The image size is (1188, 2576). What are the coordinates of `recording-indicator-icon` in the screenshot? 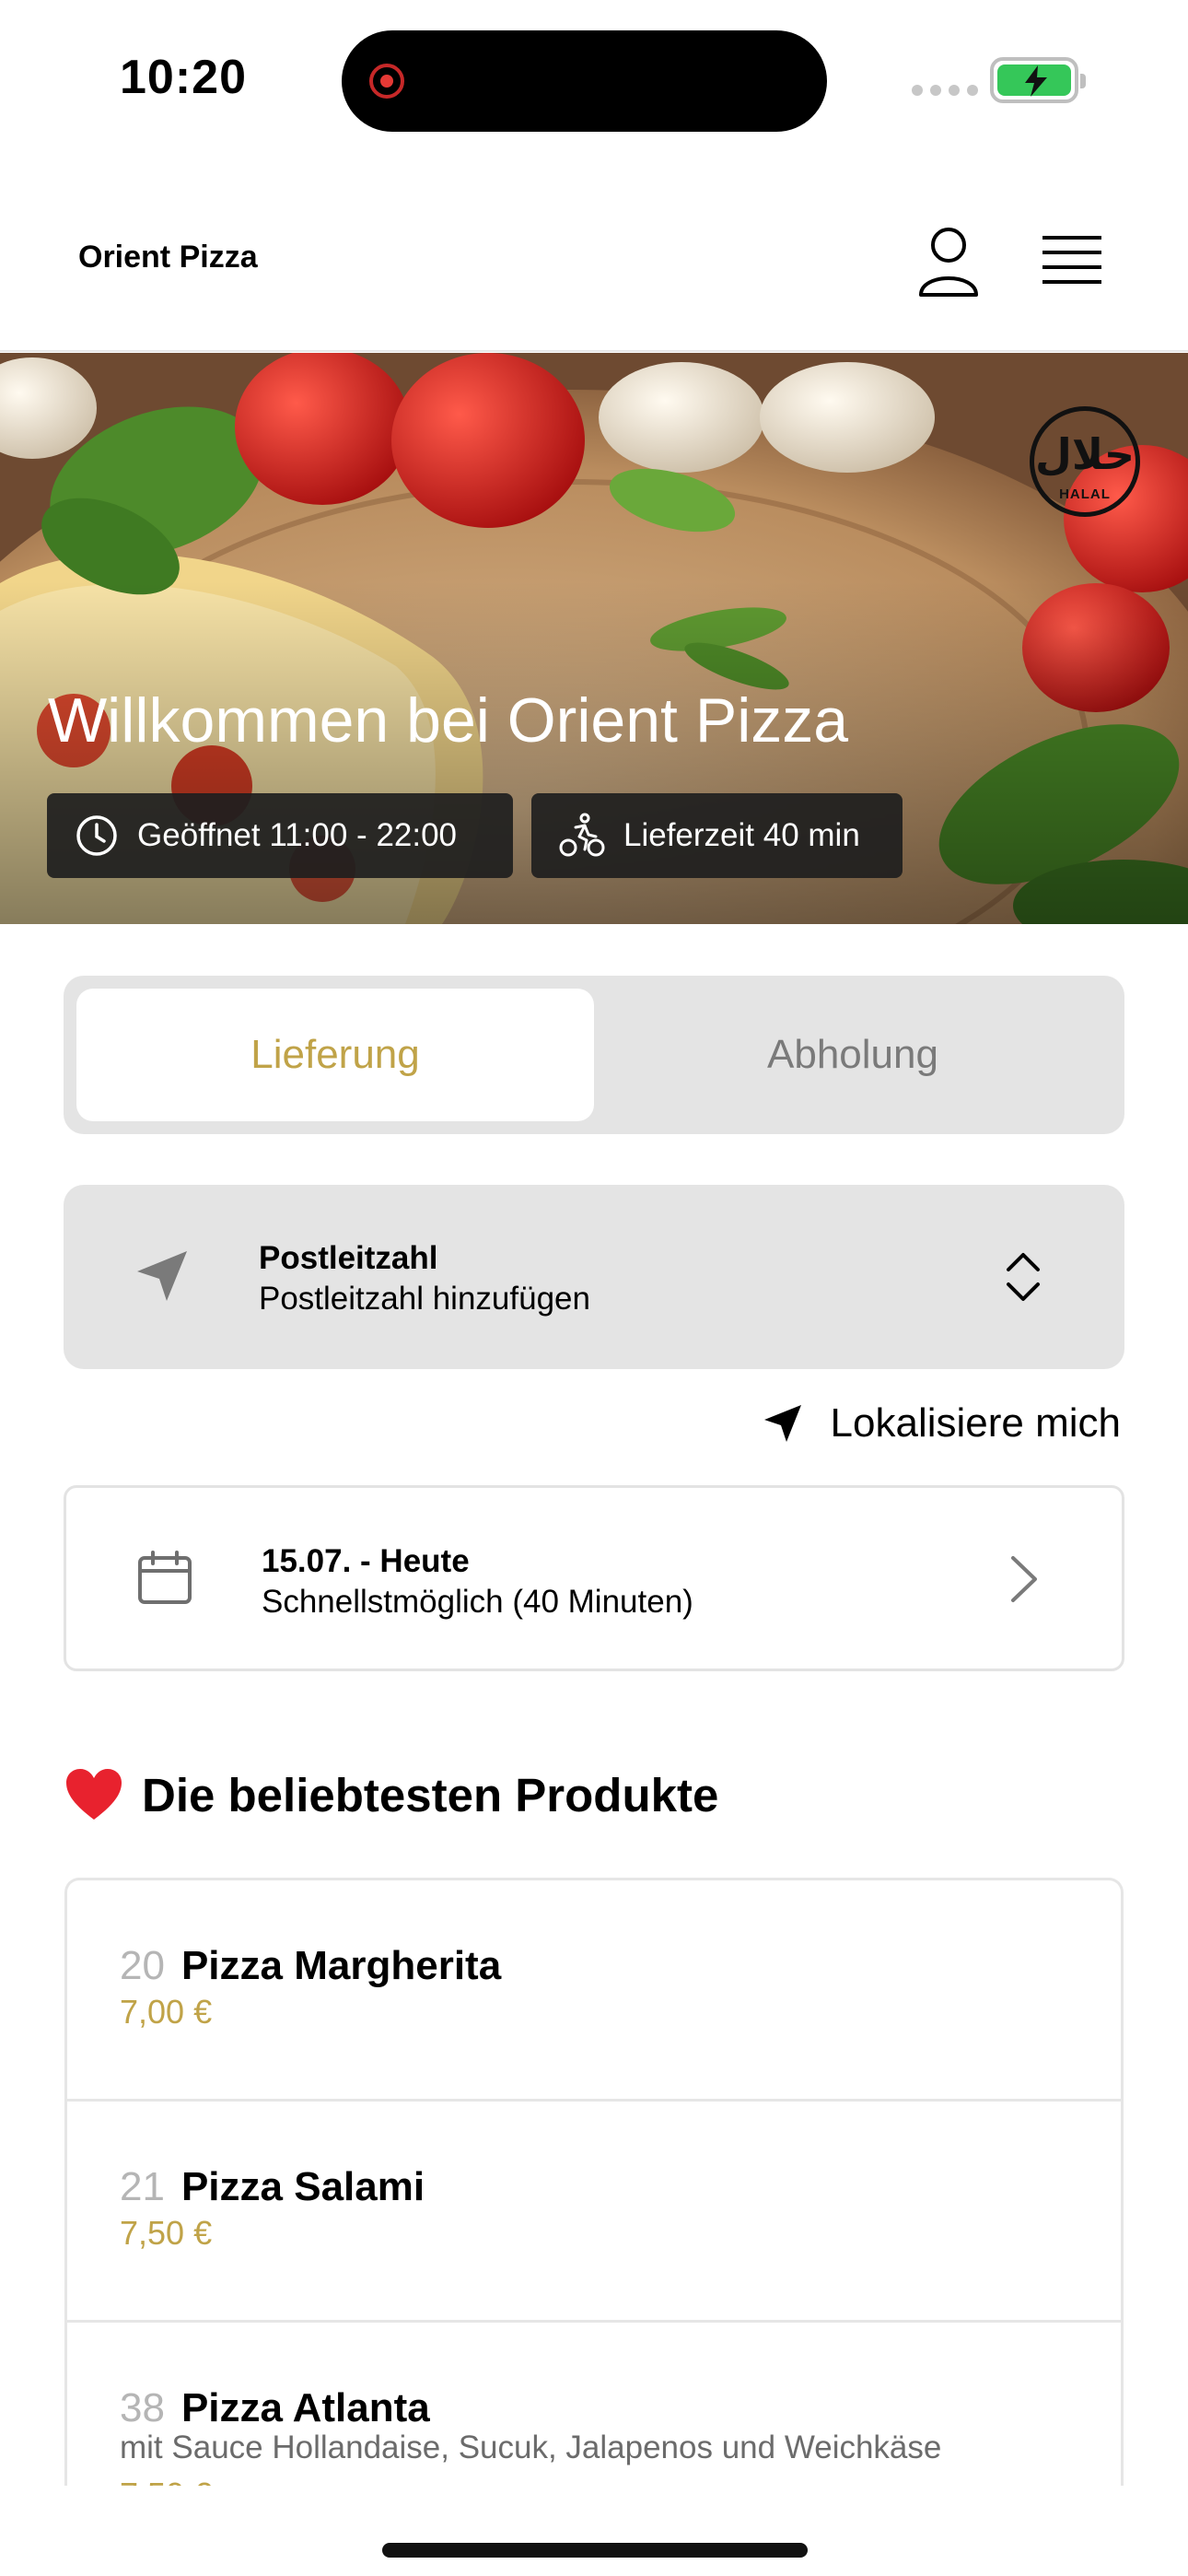 It's located at (386, 81).